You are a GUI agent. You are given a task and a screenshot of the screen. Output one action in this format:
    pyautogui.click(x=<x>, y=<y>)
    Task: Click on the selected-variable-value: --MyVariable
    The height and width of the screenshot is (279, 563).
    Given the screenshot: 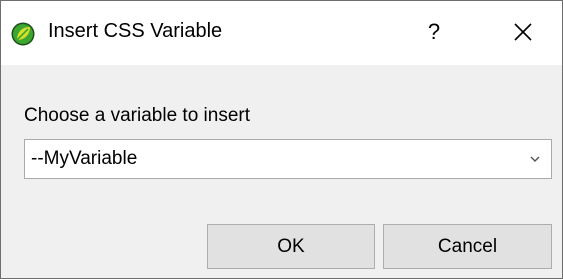 What is the action you would take?
    pyautogui.click(x=84, y=158)
    